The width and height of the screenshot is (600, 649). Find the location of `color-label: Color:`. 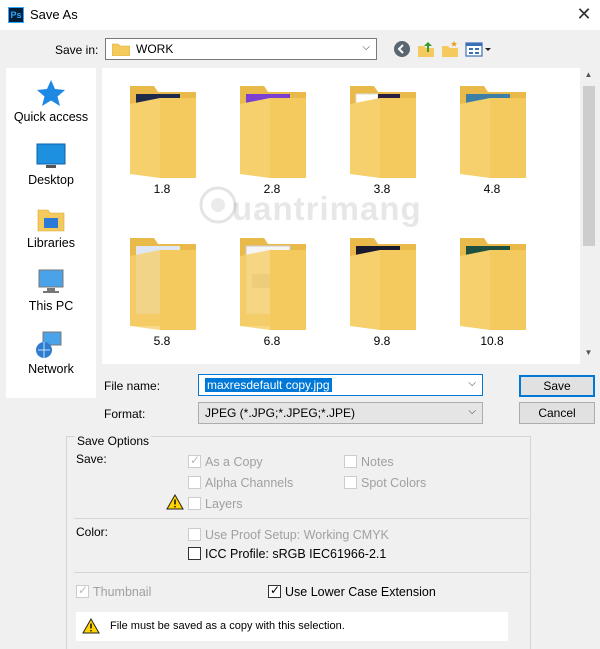

color-label: Color: is located at coordinates (92, 532).